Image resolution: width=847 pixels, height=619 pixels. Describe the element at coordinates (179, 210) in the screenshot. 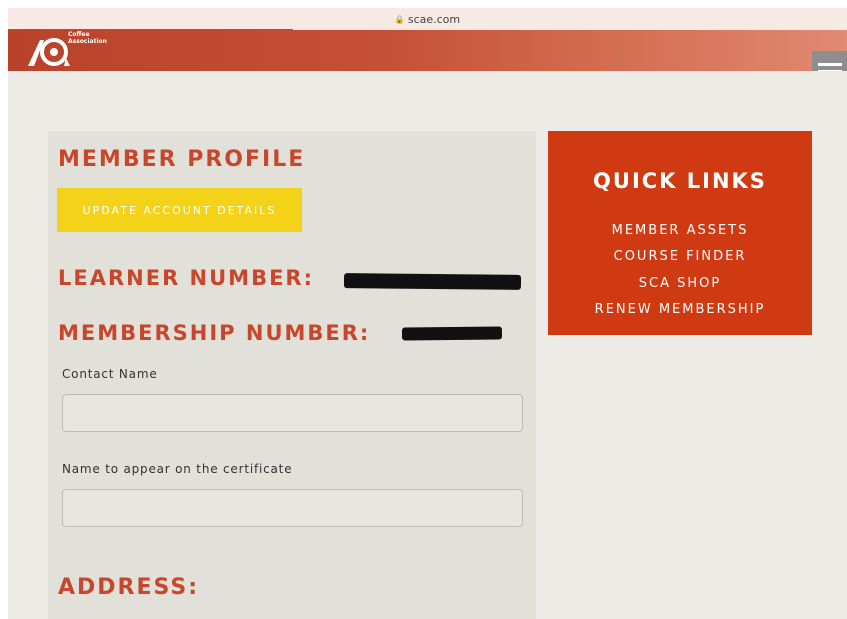

I see `update-account-details-button: UPDATE ACCOUNT DETAILS` at that location.